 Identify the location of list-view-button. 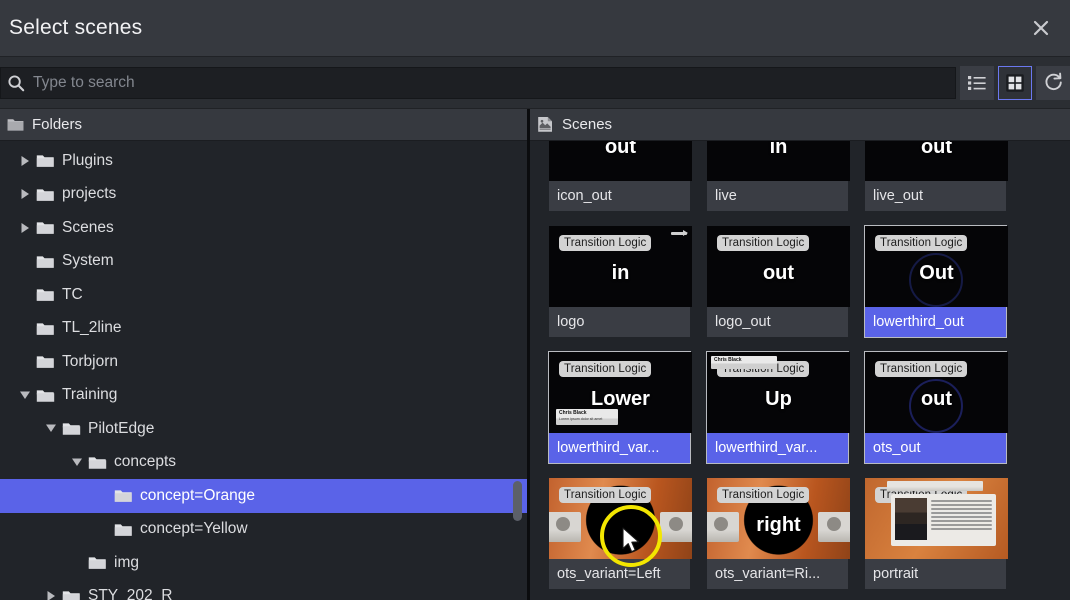
(977, 82).